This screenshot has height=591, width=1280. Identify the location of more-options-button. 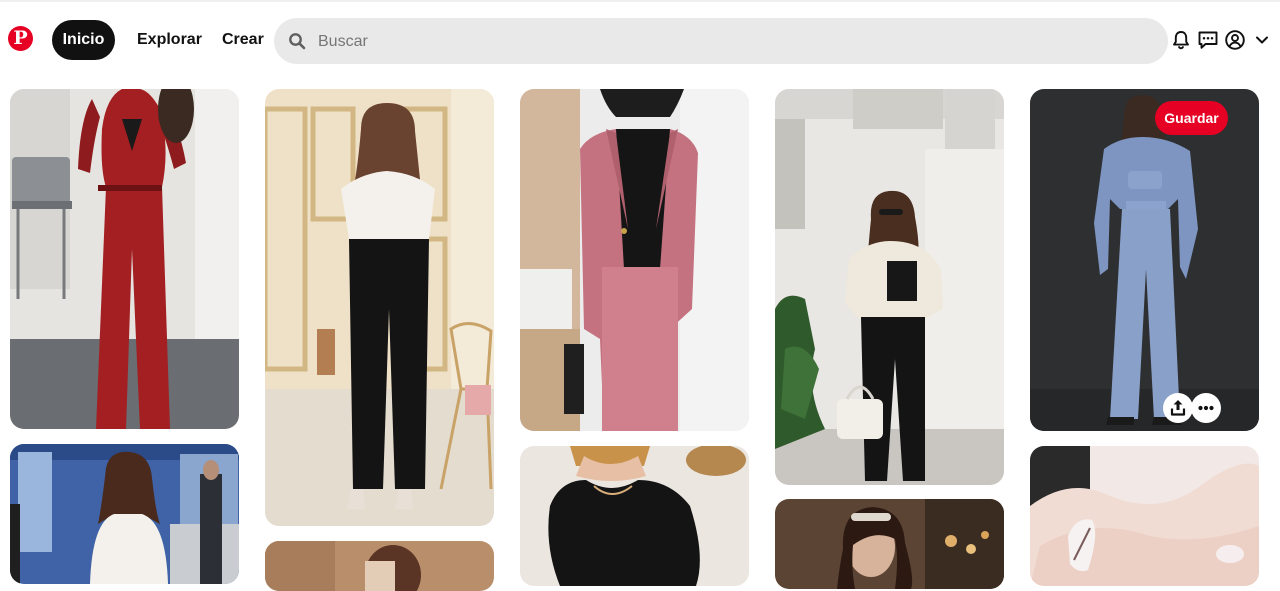
(1206, 408).